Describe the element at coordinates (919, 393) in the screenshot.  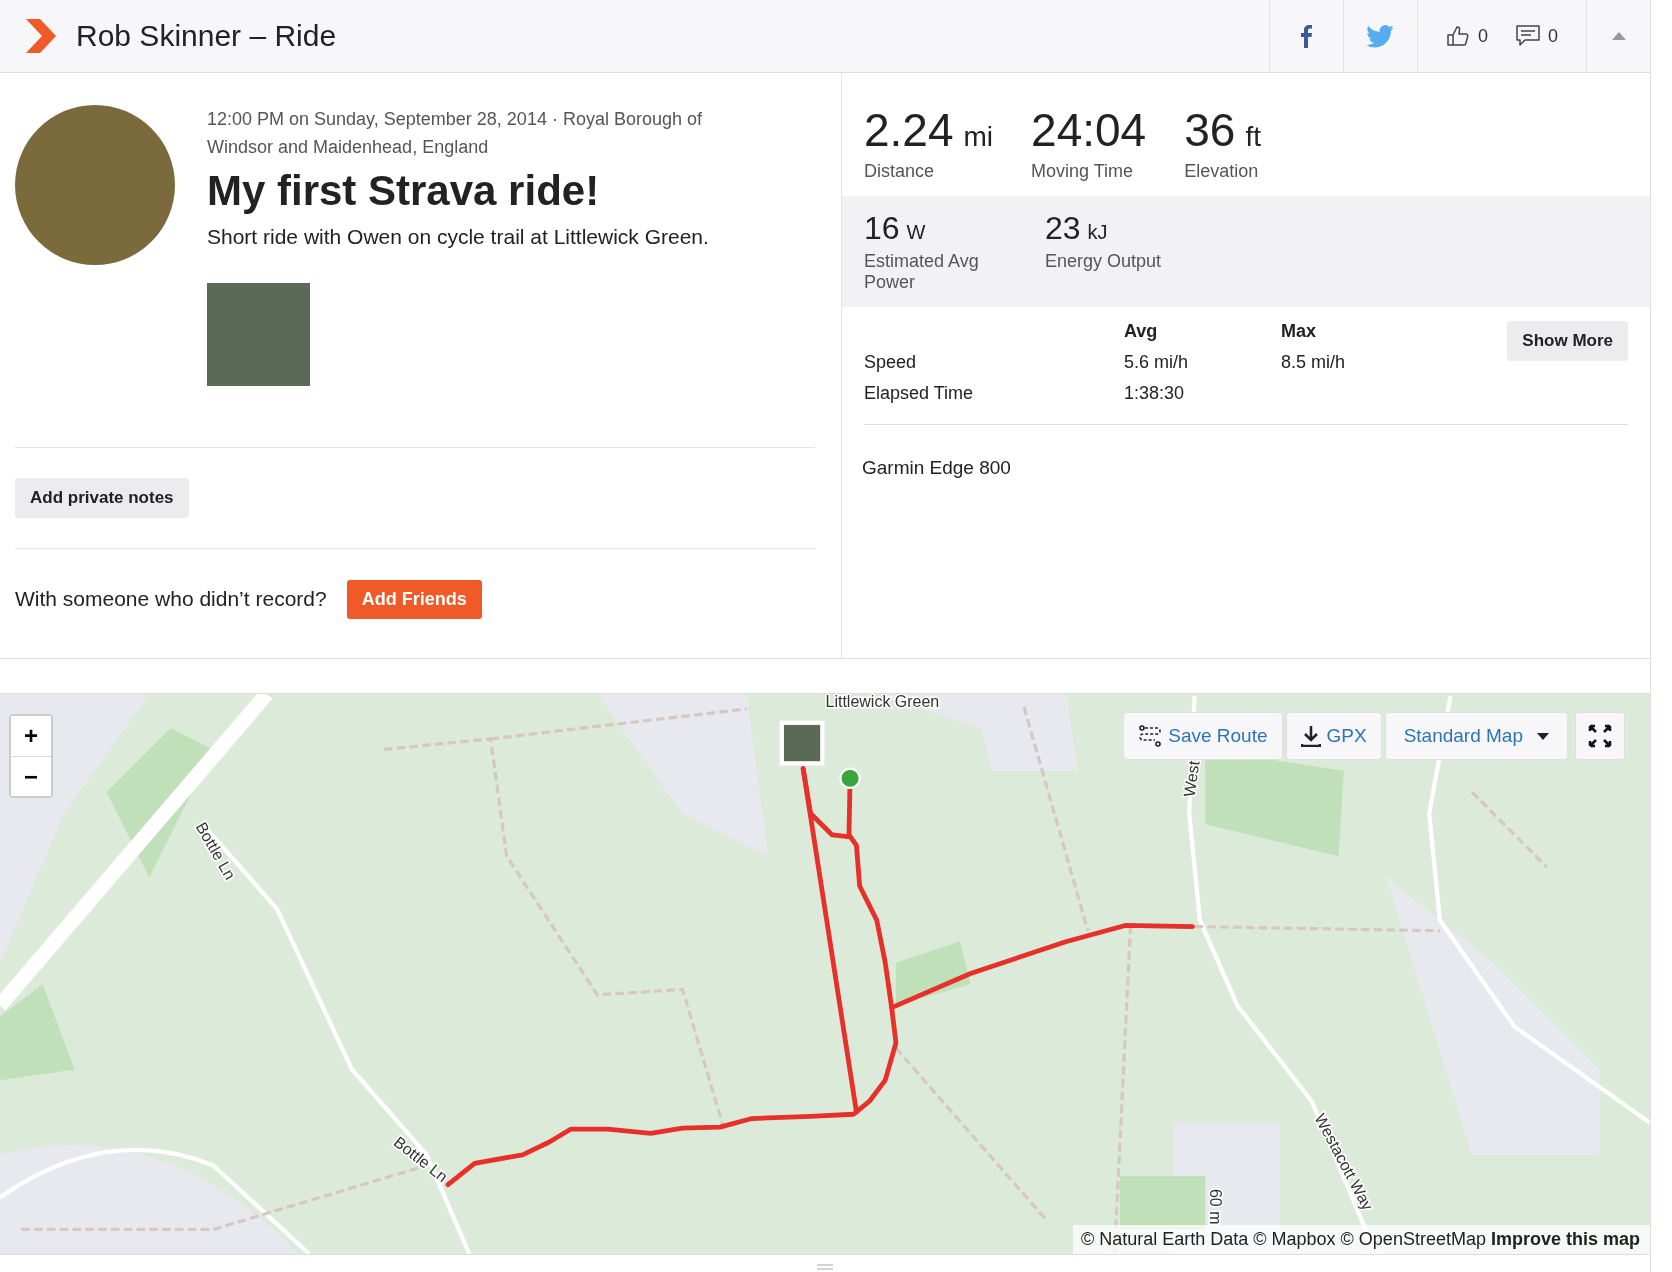
I see `row-label: Elapsed Time` at that location.